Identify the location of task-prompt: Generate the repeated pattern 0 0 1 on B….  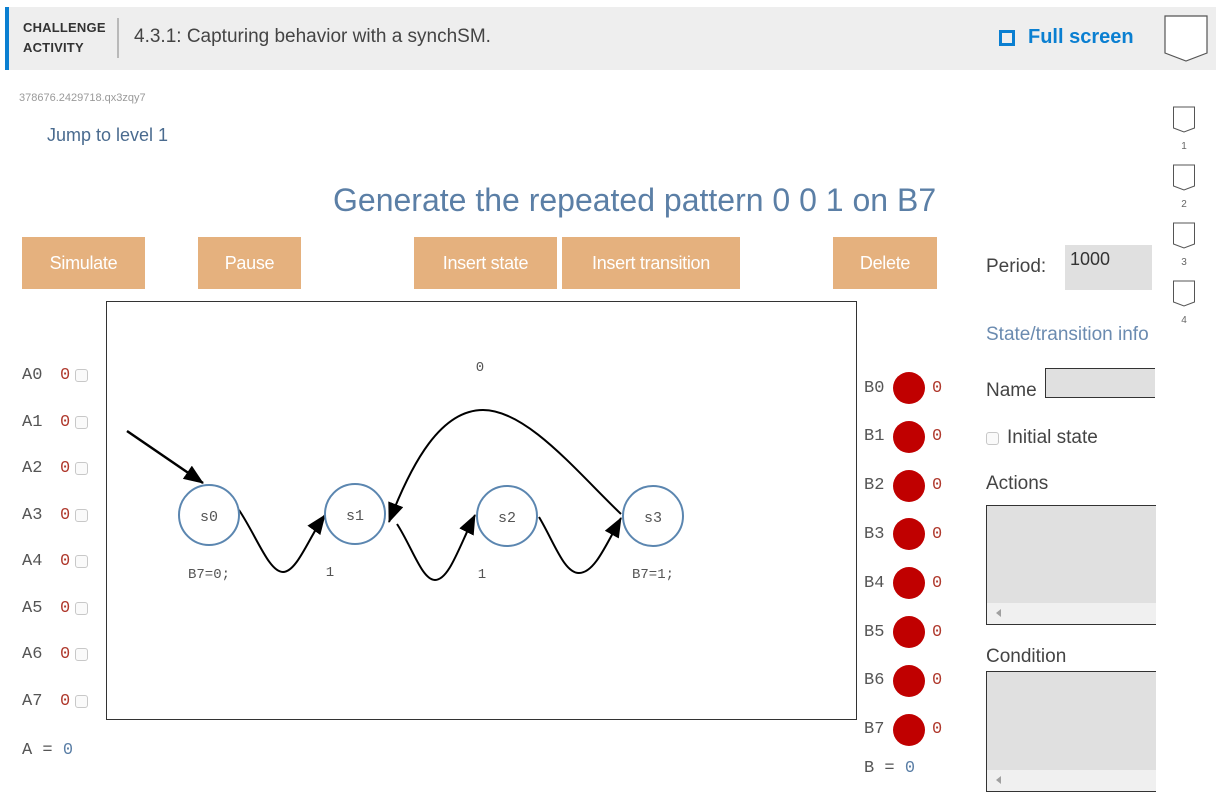
(635, 200).